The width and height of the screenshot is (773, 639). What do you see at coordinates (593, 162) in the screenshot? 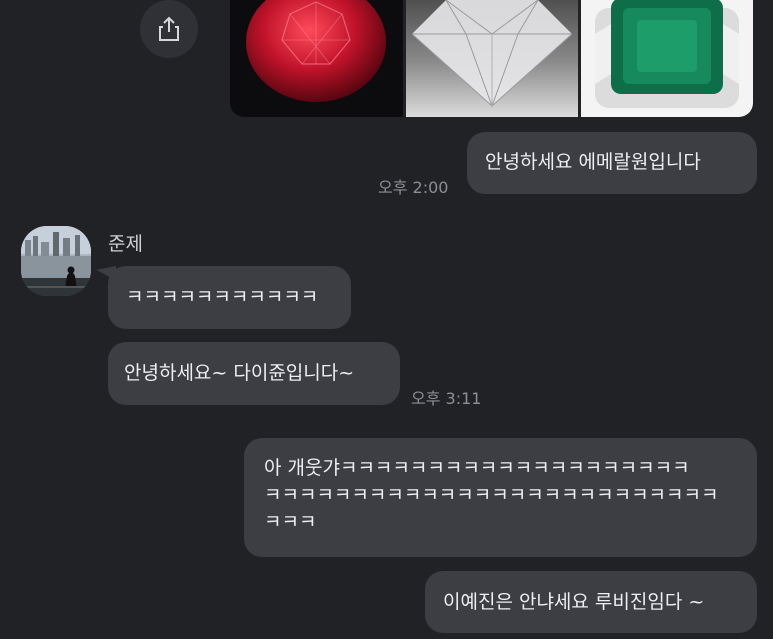
I see `message-text: 안녕하세요 에메랄원입니다` at bounding box center [593, 162].